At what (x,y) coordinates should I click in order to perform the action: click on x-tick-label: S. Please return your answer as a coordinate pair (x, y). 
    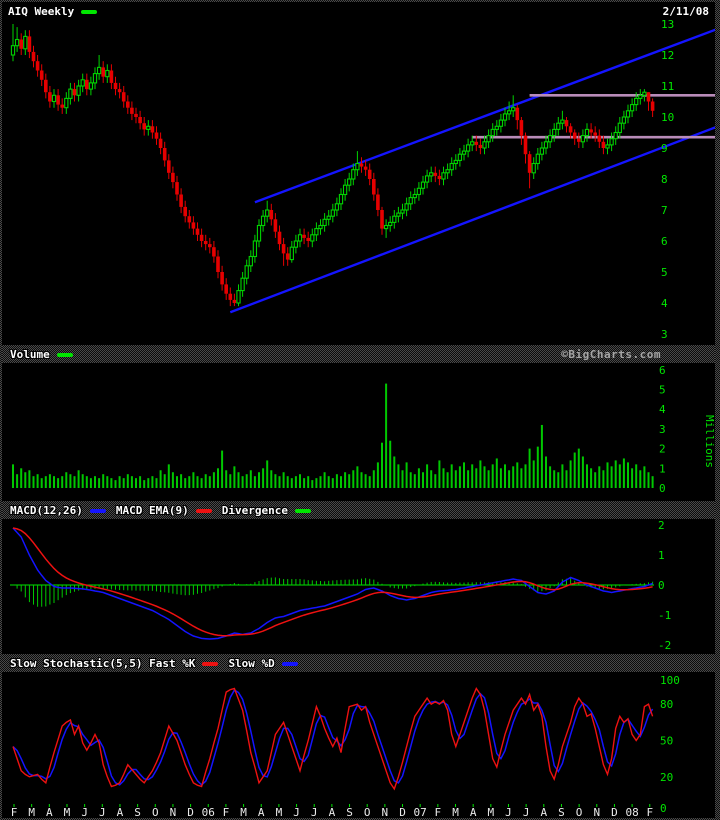
    Looking at the image, I should click on (561, 812).